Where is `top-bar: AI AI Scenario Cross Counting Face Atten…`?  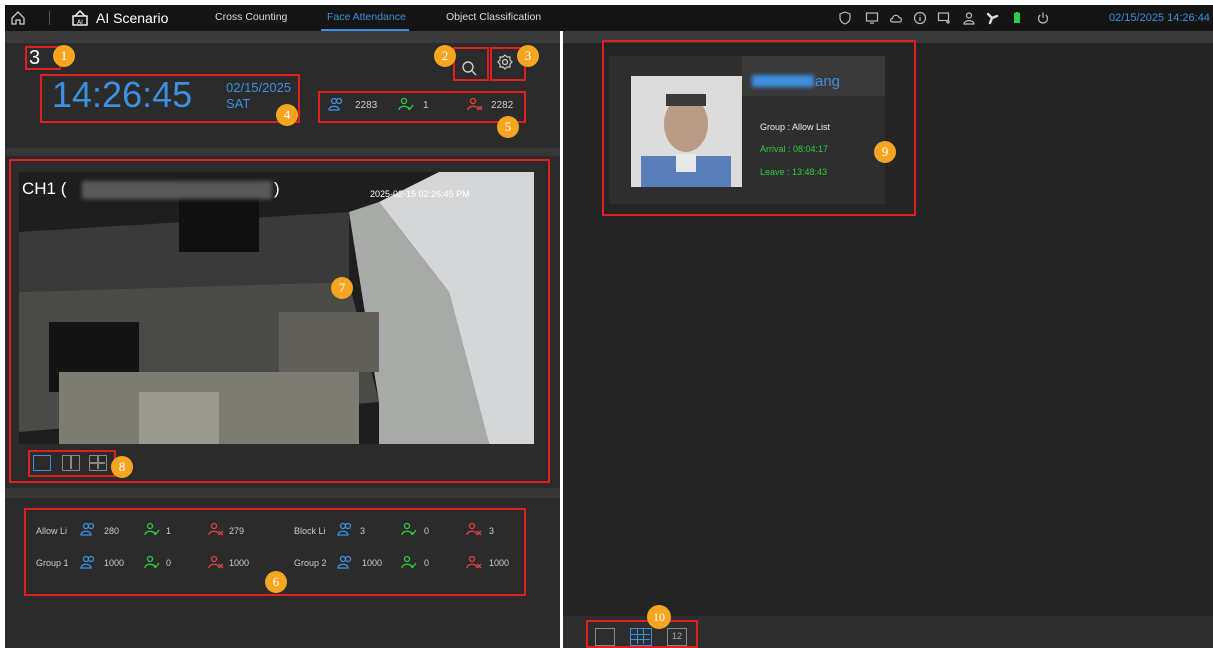 top-bar: AI AI Scenario Cross Counting Face Atten… is located at coordinates (609, 18).